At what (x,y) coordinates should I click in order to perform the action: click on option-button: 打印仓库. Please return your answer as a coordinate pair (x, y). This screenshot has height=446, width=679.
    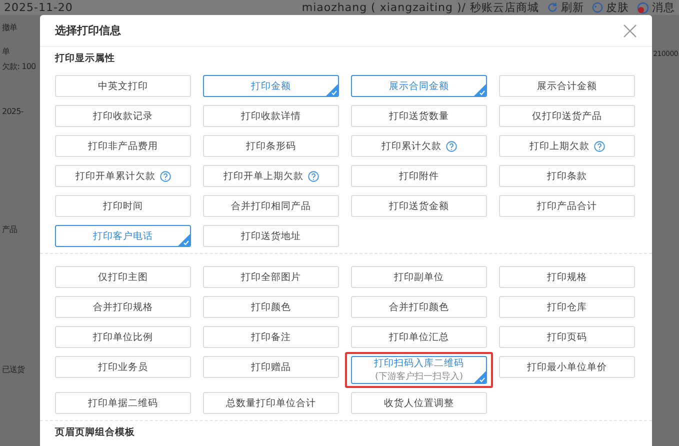
    Looking at the image, I should click on (567, 307).